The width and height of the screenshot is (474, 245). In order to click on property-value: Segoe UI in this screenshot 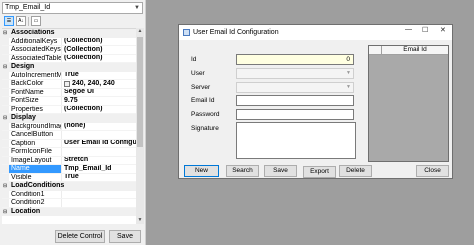, I will do `click(99, 93)`.